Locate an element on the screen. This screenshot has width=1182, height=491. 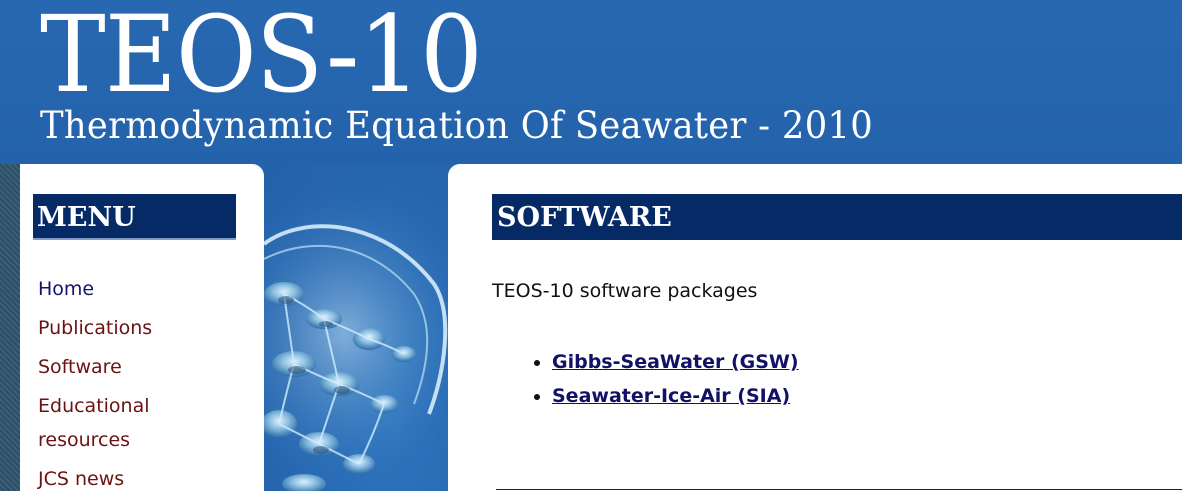
package-item-sia: Seawater-Ice-Air (SIA) is located at coordinates (675, 396).